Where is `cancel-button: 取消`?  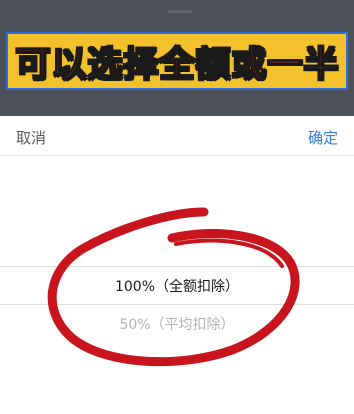 cancel-button: 取消 is located at coordinates (31, 137).